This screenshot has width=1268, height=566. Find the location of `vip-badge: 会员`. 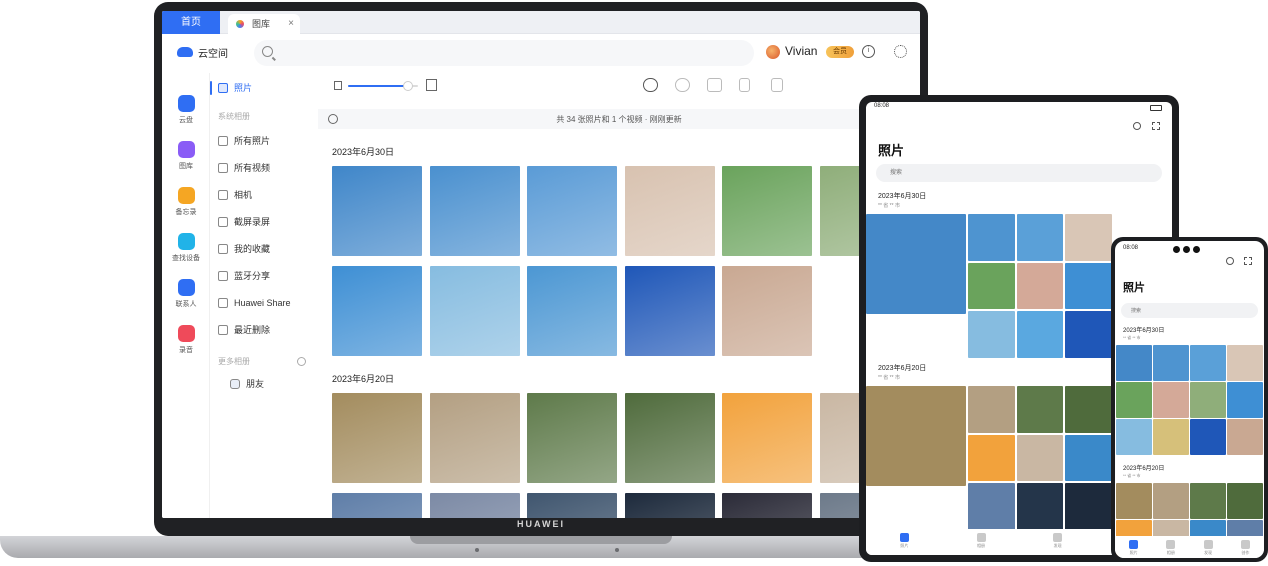

vip-badge: 会员 is located at coordinates (840, 52).